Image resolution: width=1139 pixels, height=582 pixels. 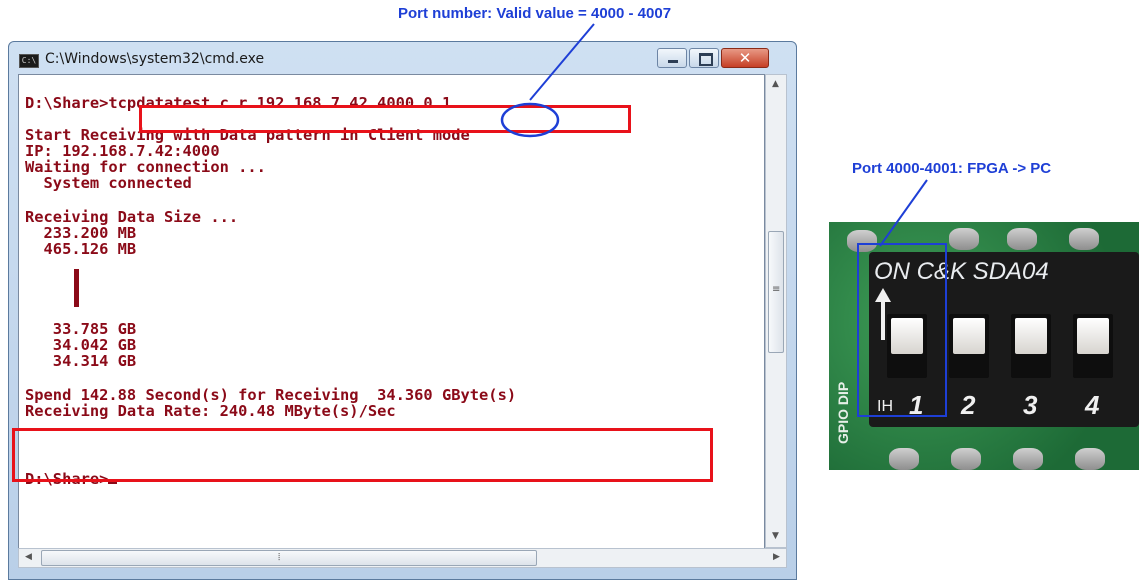 What do you see at coordinates (952, 168) in the screenshot?
I see `port-direction-annotation: Port 4000-4001: FPGA -> PC` at bounding box center [952, 168].